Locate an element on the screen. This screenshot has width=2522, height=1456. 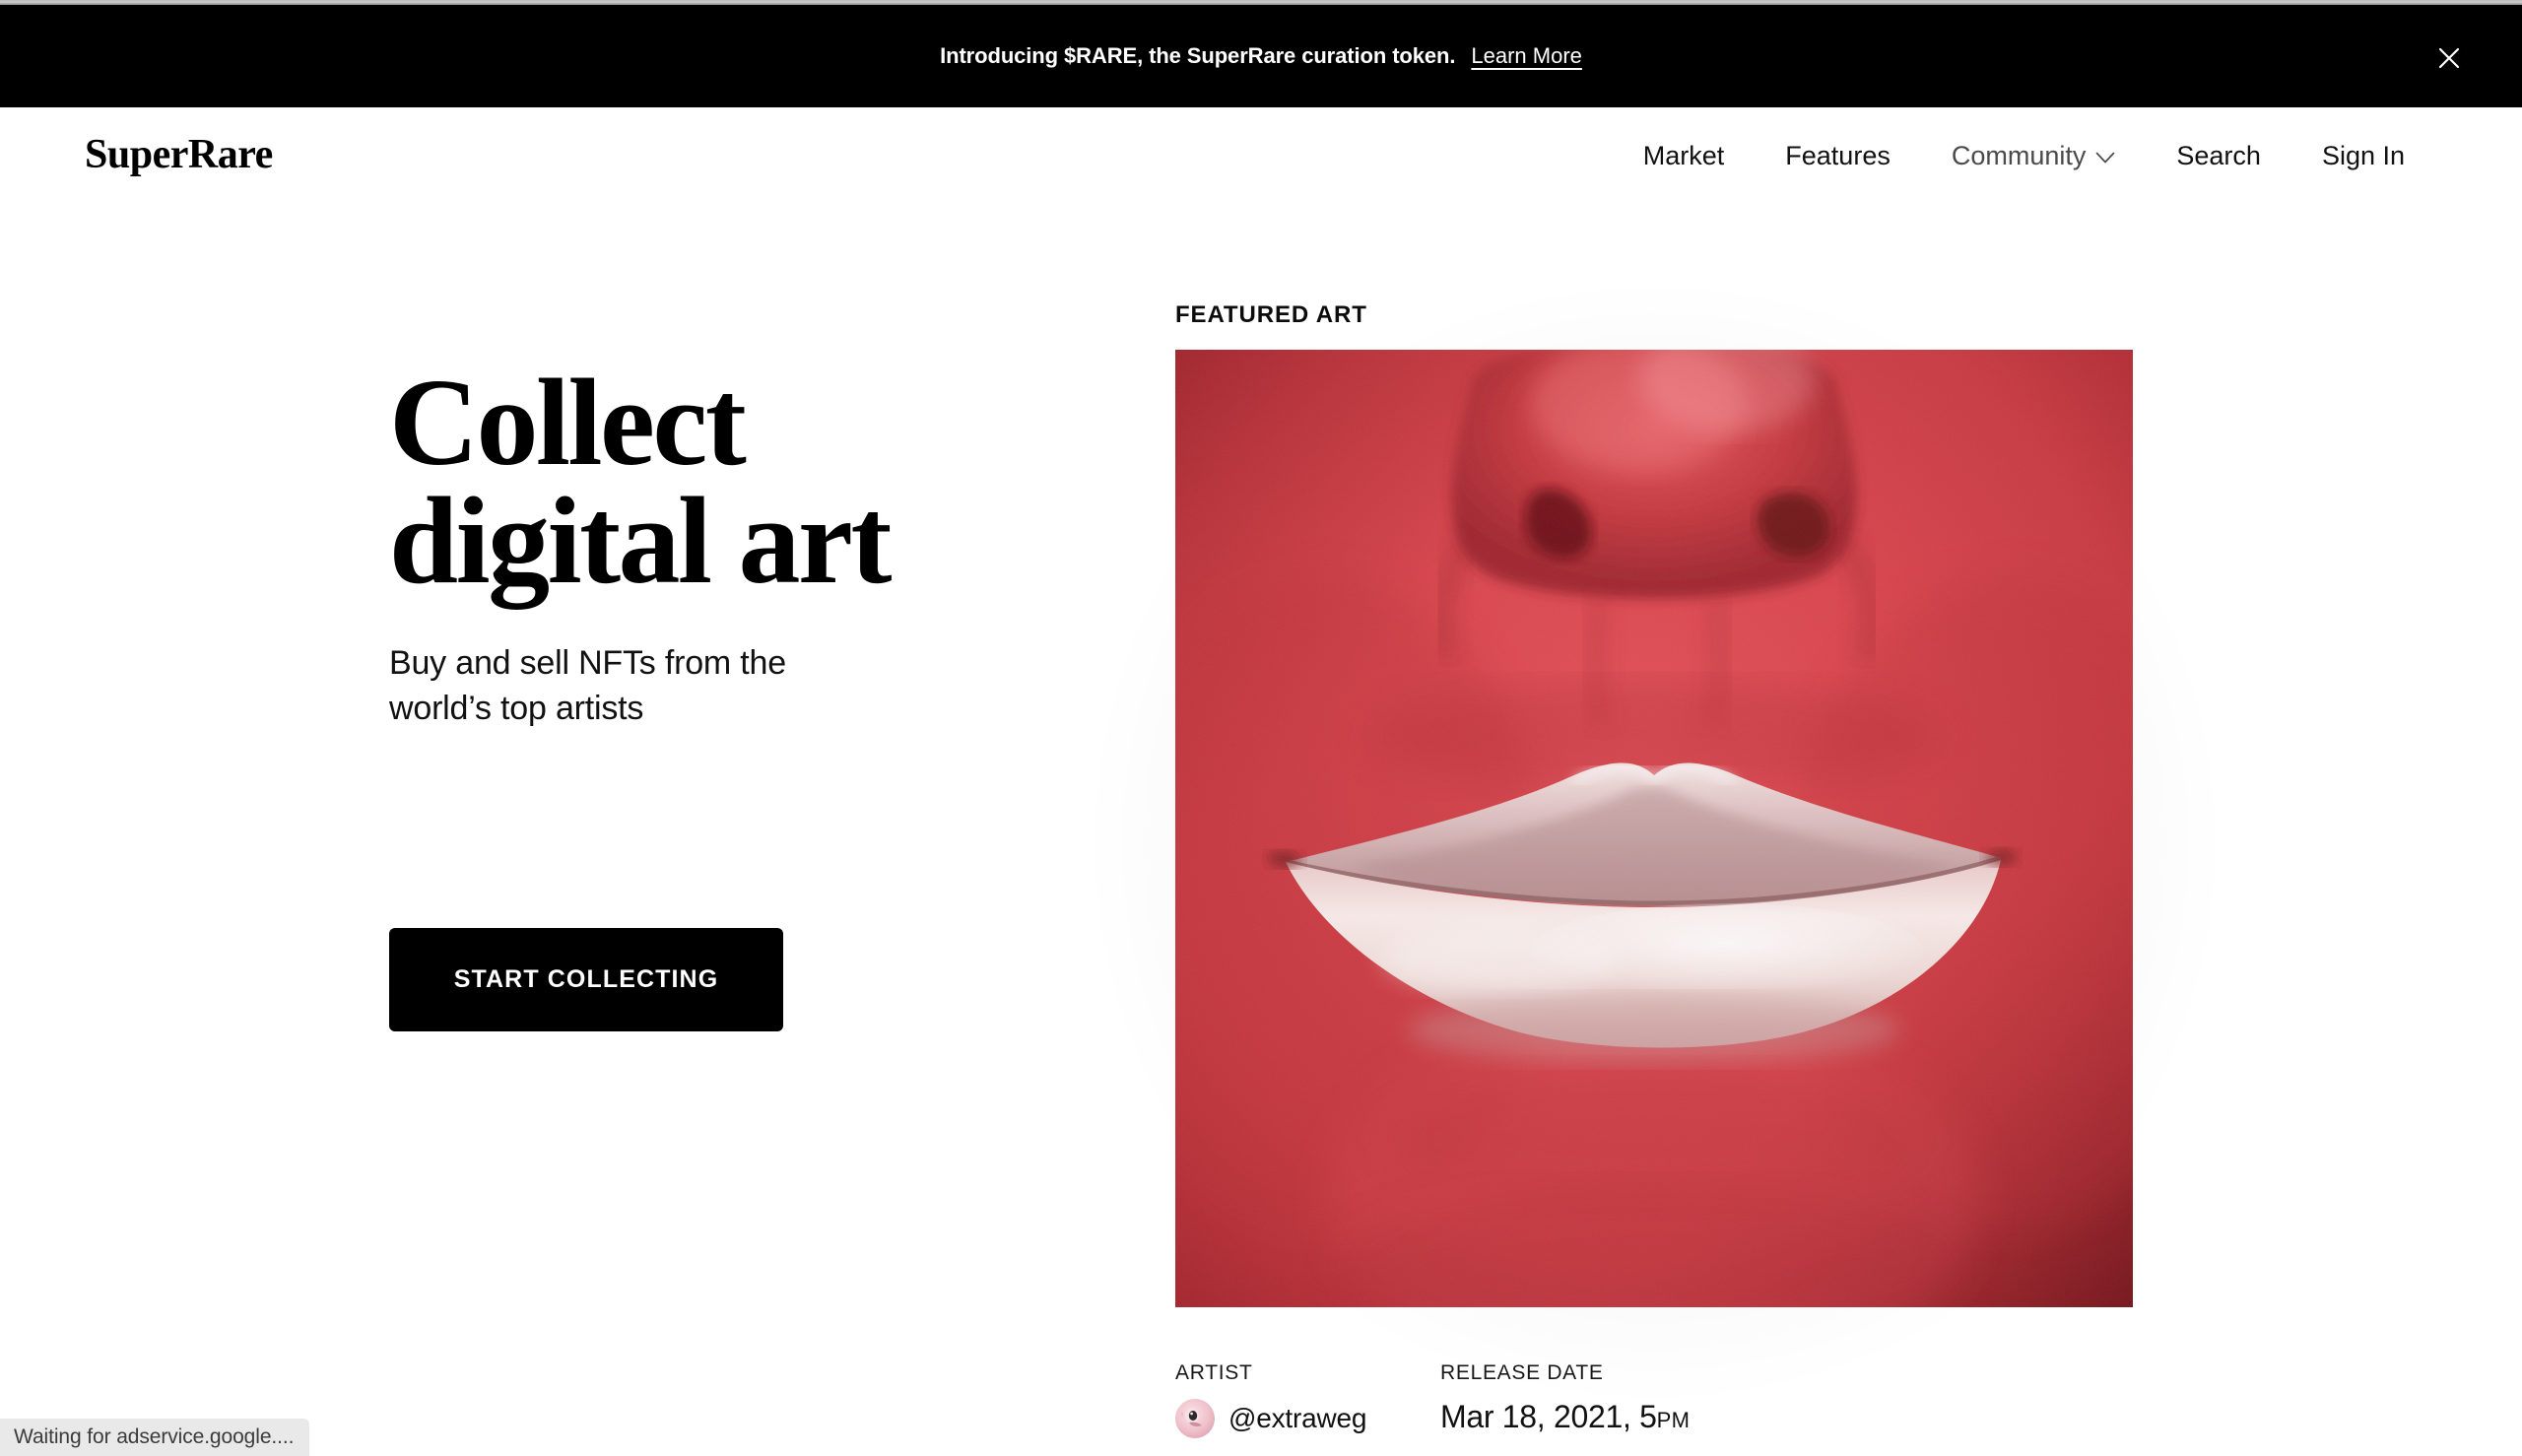
superrare-logo: SuperRare is located at coordinates (179, 154).